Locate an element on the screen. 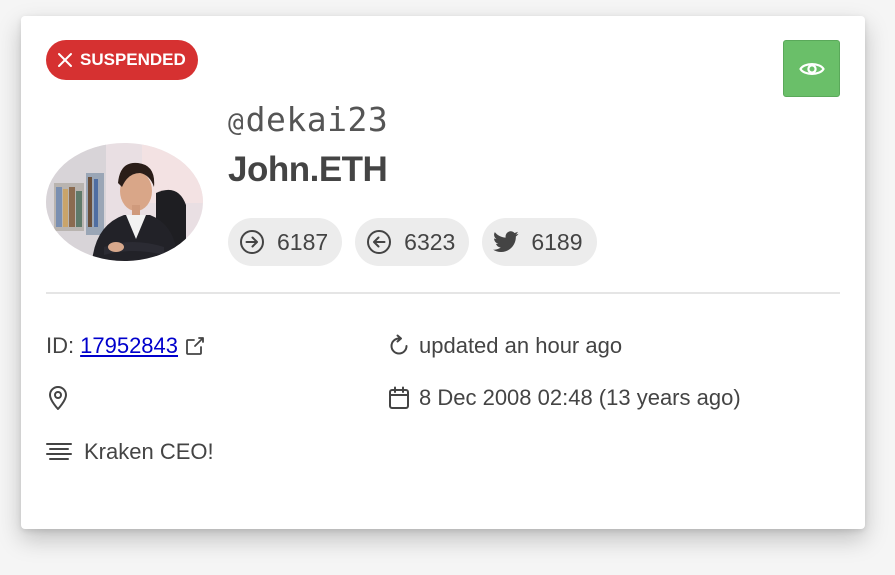  bio-row: Kraken CEO! is located at coordinates (130, 452).